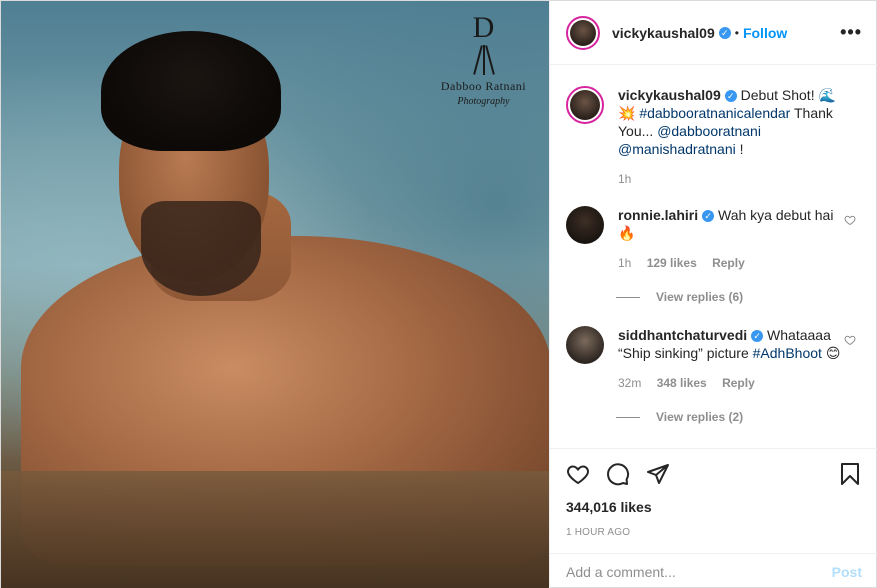 This screenshot has width=877, height=588. What do you see at coordinates (733, 179) in the screenshot?
I see `caption-meta: 1h` at bounding box center [733, 179].